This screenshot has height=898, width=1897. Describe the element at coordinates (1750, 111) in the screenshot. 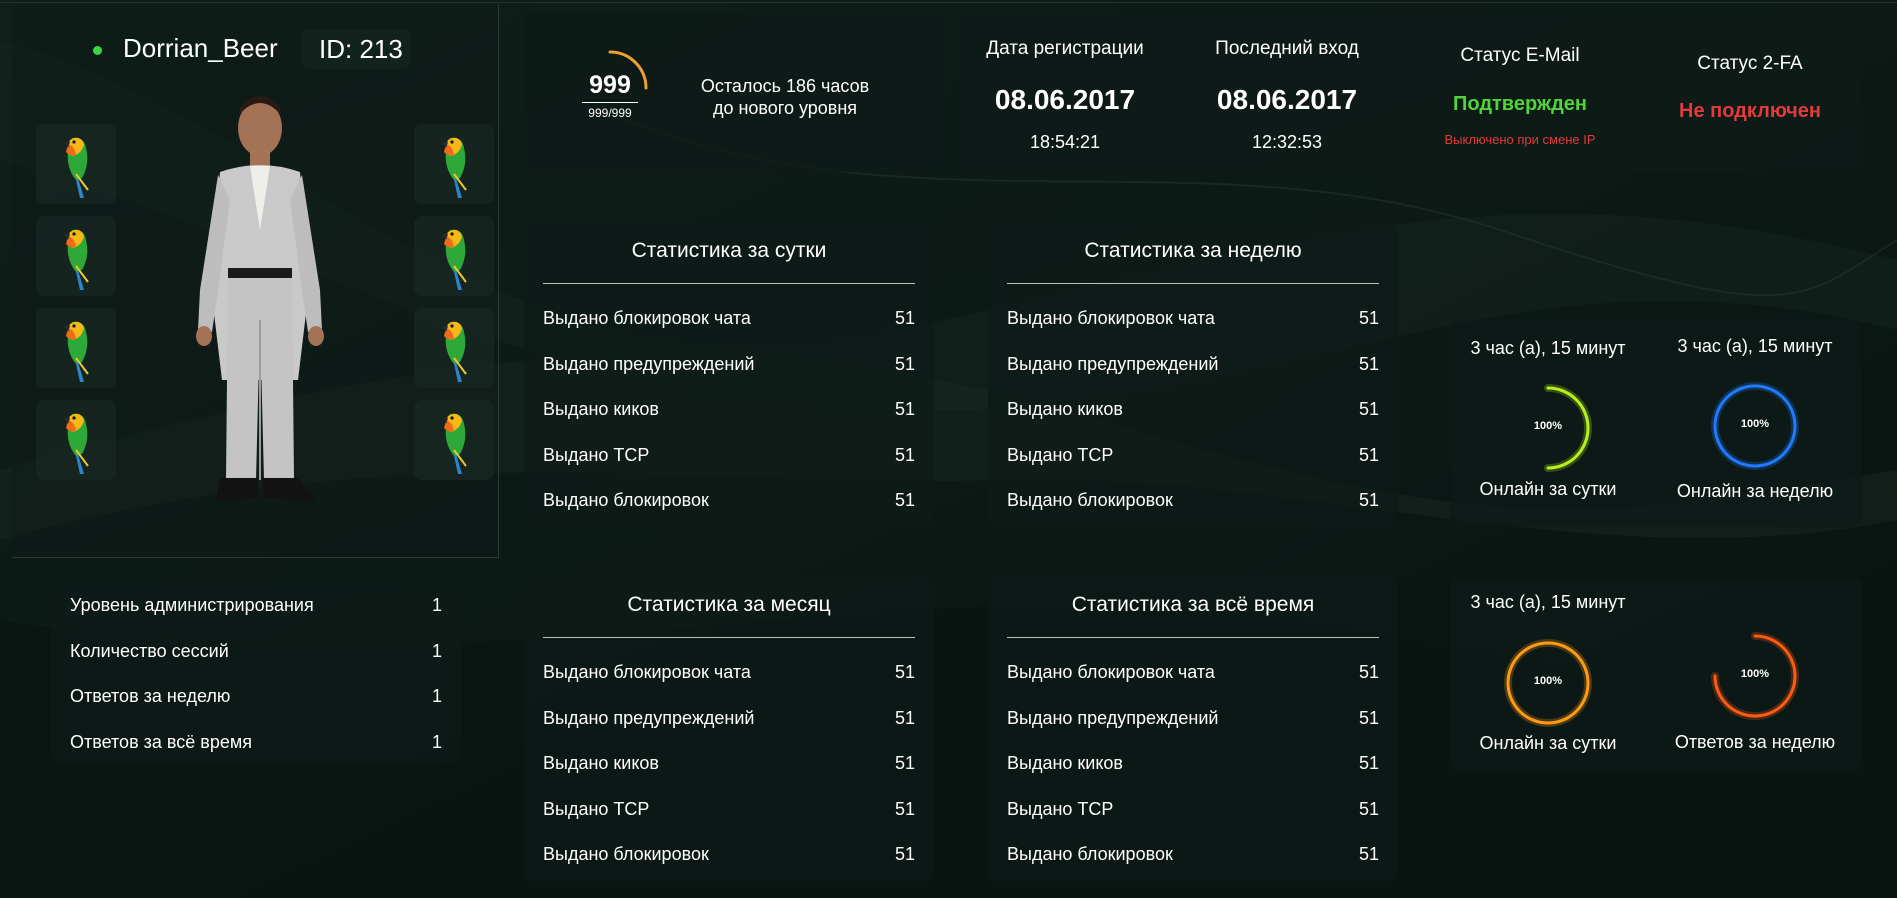

I see `twofa-status-value: Не подключен` at that location.